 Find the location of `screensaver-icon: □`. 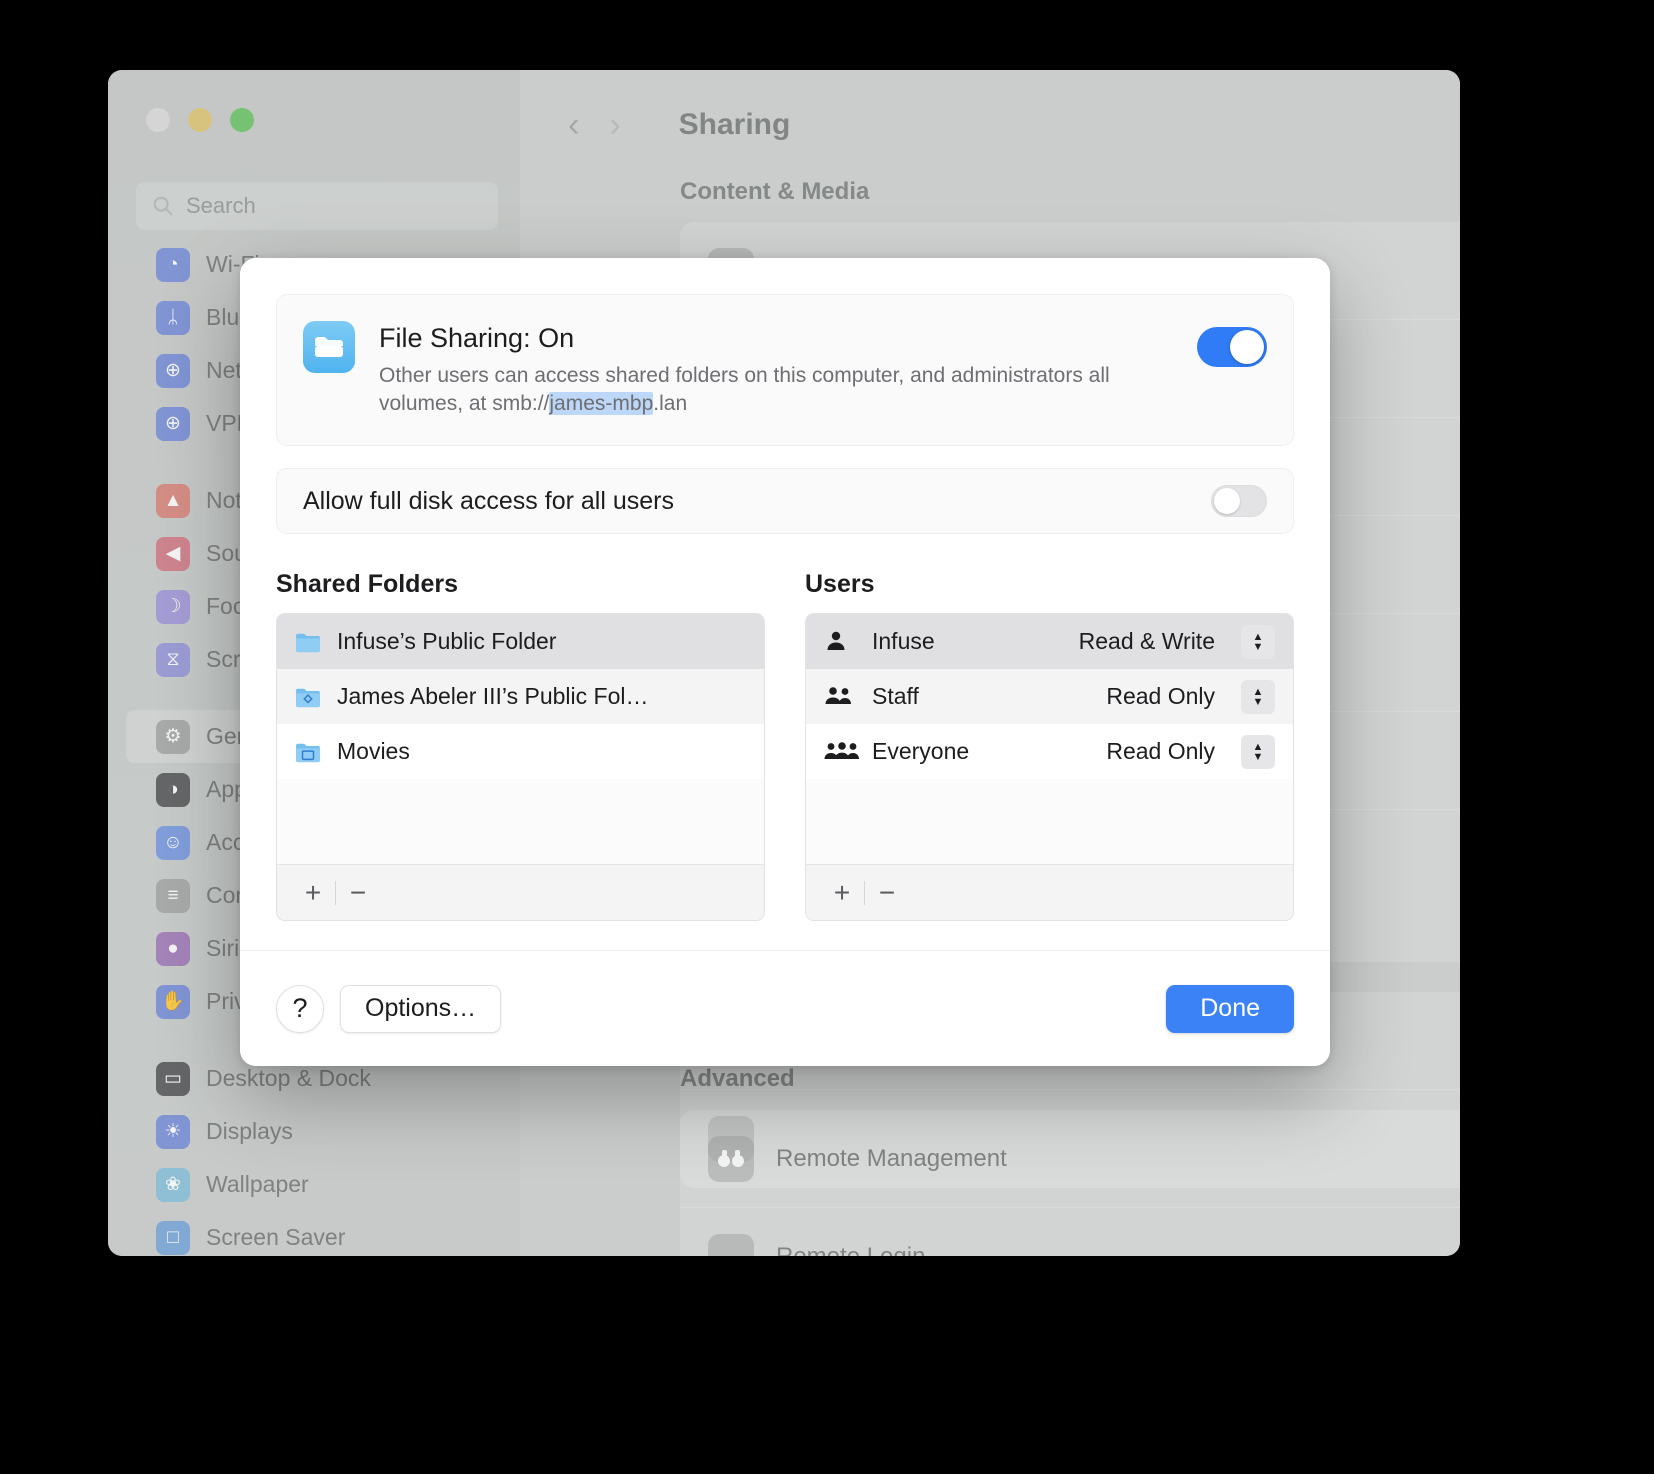

screensaver-icon: □ is located at coordinates (173, 1237).